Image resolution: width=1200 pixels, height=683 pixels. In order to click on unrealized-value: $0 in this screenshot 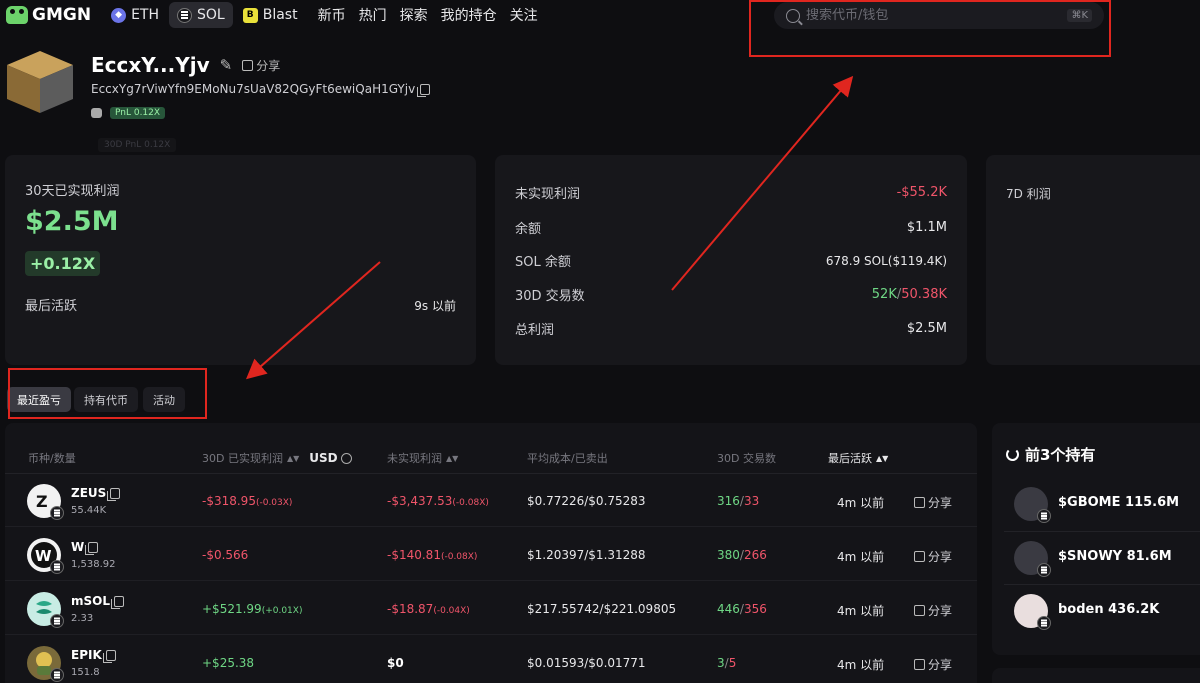, I will do `click(395, 663)`.